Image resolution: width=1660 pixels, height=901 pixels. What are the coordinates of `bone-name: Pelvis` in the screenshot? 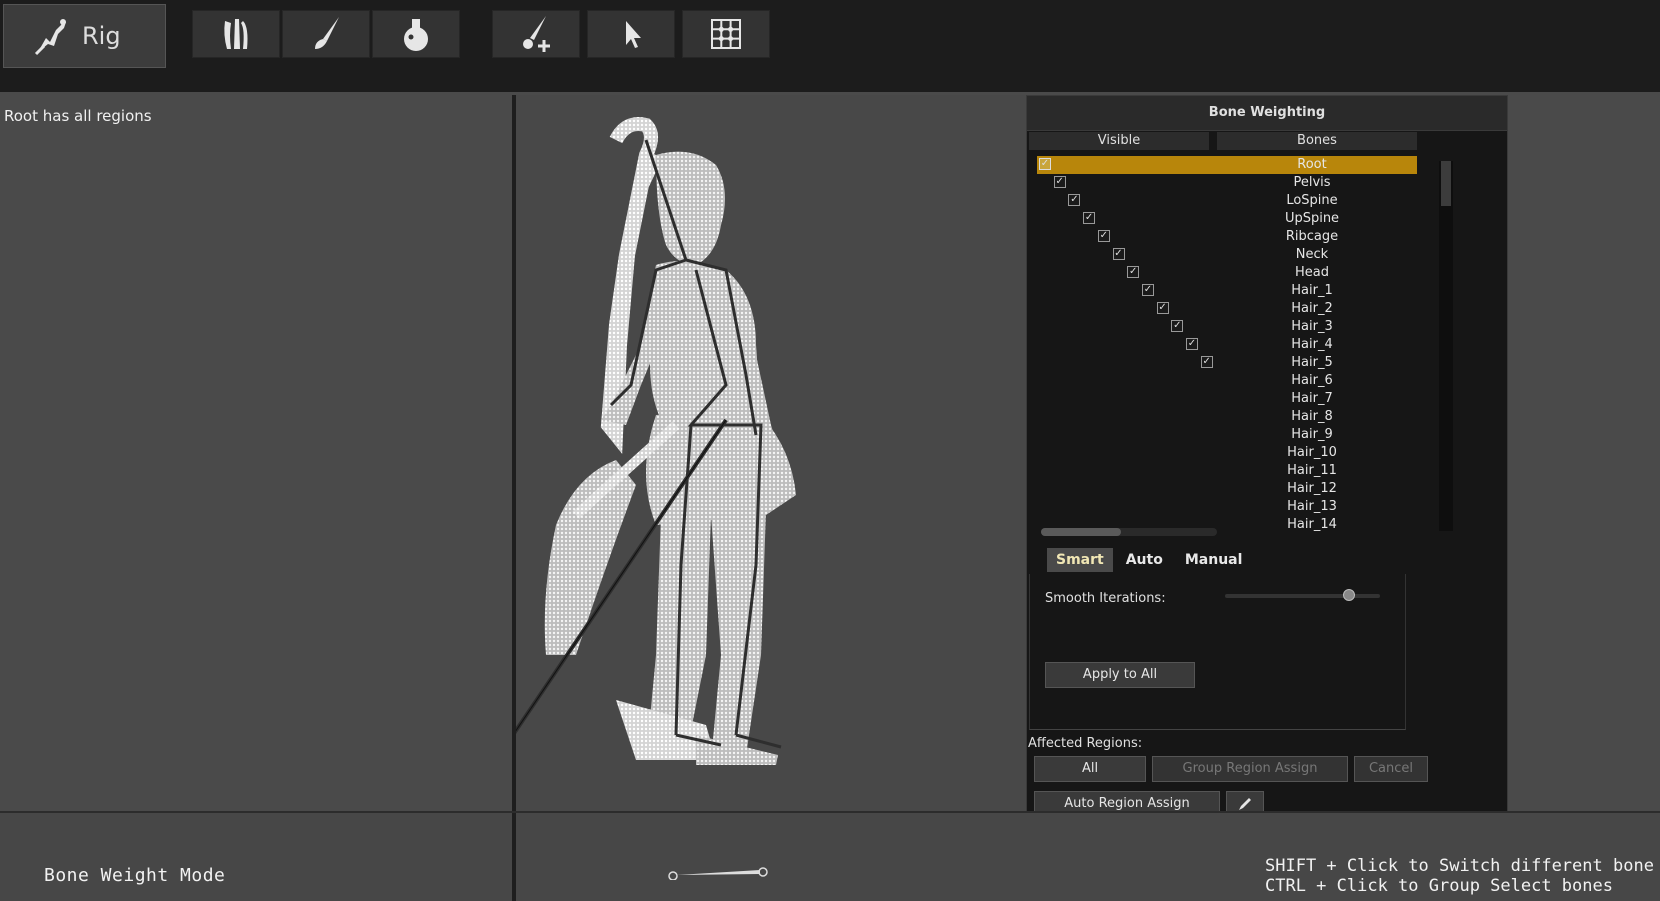 It's located at (1312, 182).